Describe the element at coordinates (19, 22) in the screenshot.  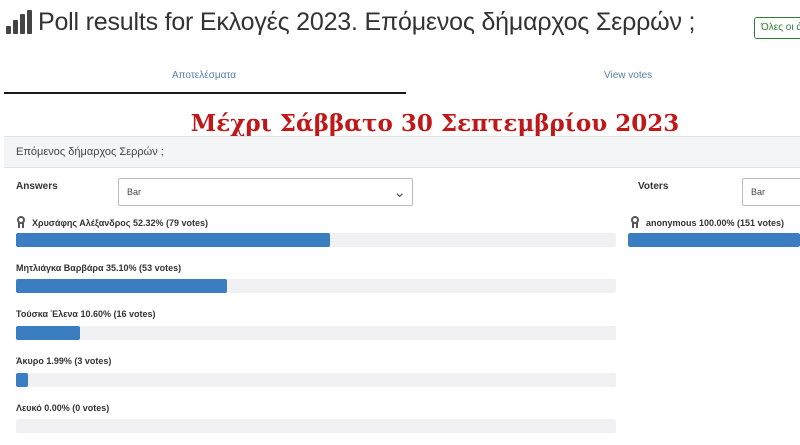
I see `bar-chart-icon` at that location.